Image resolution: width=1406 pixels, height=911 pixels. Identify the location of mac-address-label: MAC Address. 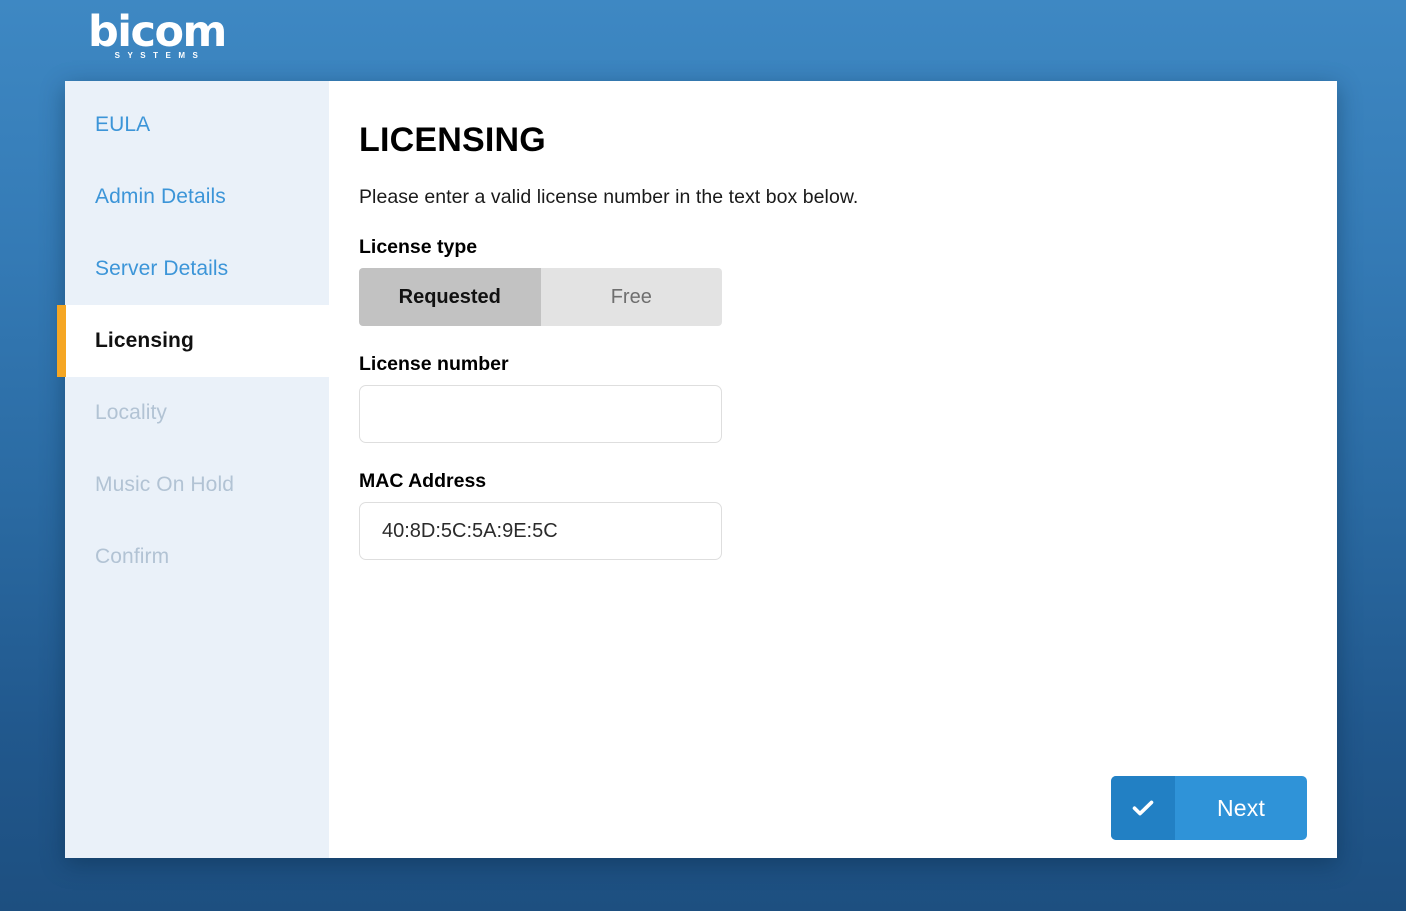
(423, 481).